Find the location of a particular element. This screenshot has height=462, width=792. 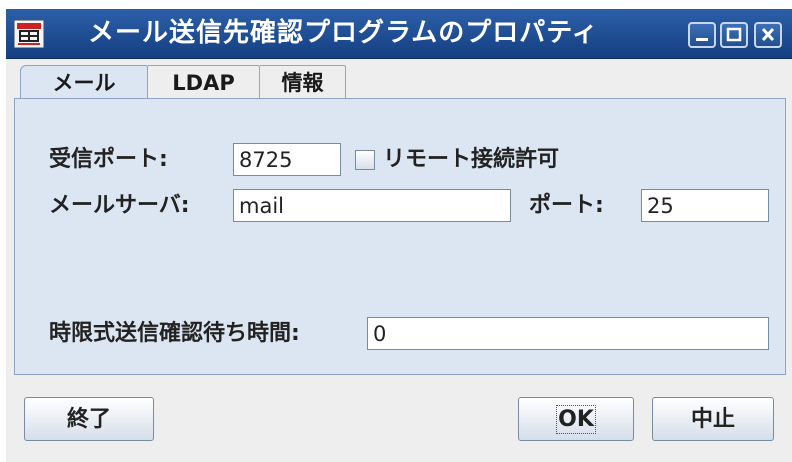

mail-server-field is located at coordinates (372, 205).